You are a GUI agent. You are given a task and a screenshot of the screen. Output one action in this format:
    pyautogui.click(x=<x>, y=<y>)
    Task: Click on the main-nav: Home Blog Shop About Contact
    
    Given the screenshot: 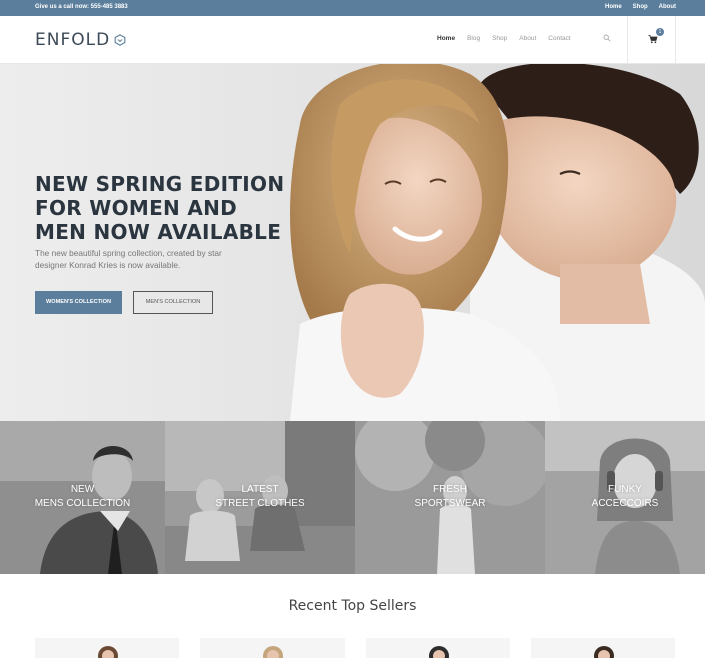 What is the action you would take?
    pyautogui.click(x=504, y=38)
    